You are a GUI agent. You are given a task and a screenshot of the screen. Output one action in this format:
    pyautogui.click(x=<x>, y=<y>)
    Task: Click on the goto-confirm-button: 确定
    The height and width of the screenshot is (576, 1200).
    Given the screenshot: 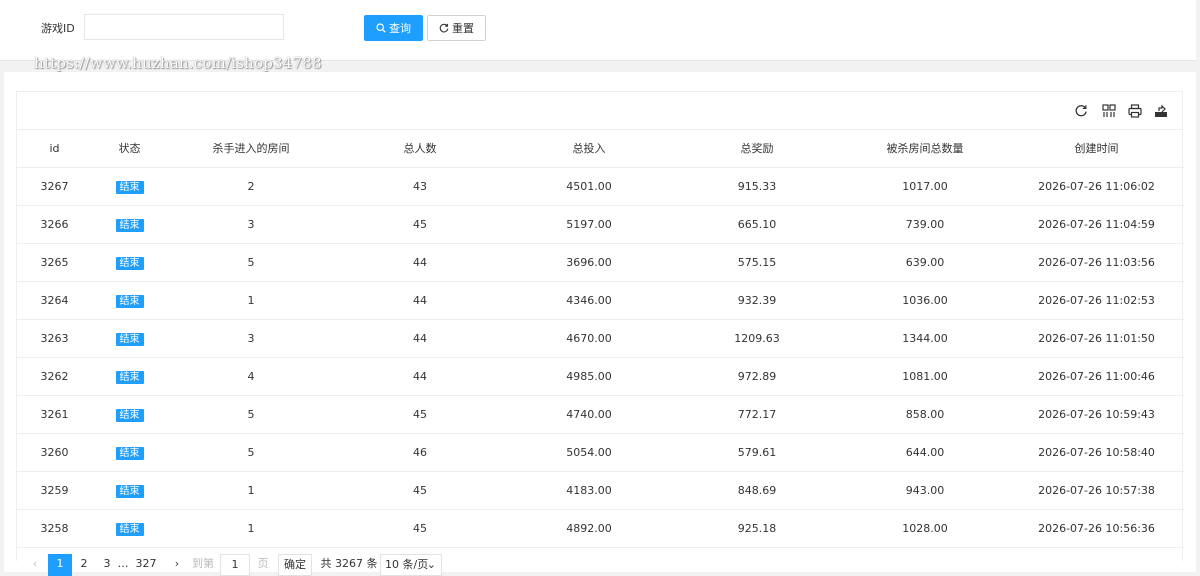 What is the action you would take?
    pyautogui.click(x=295, y=565)
    